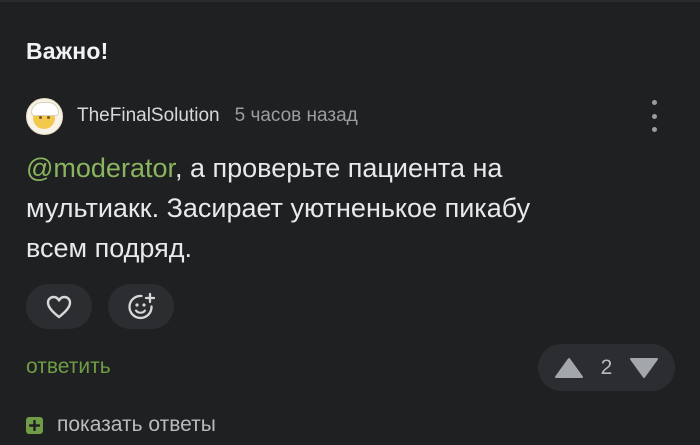  What do you see at coordinates (136, 424) in the screenshot?
I see `show-replies-label: показать ответы` at bounding box center [136, 424].